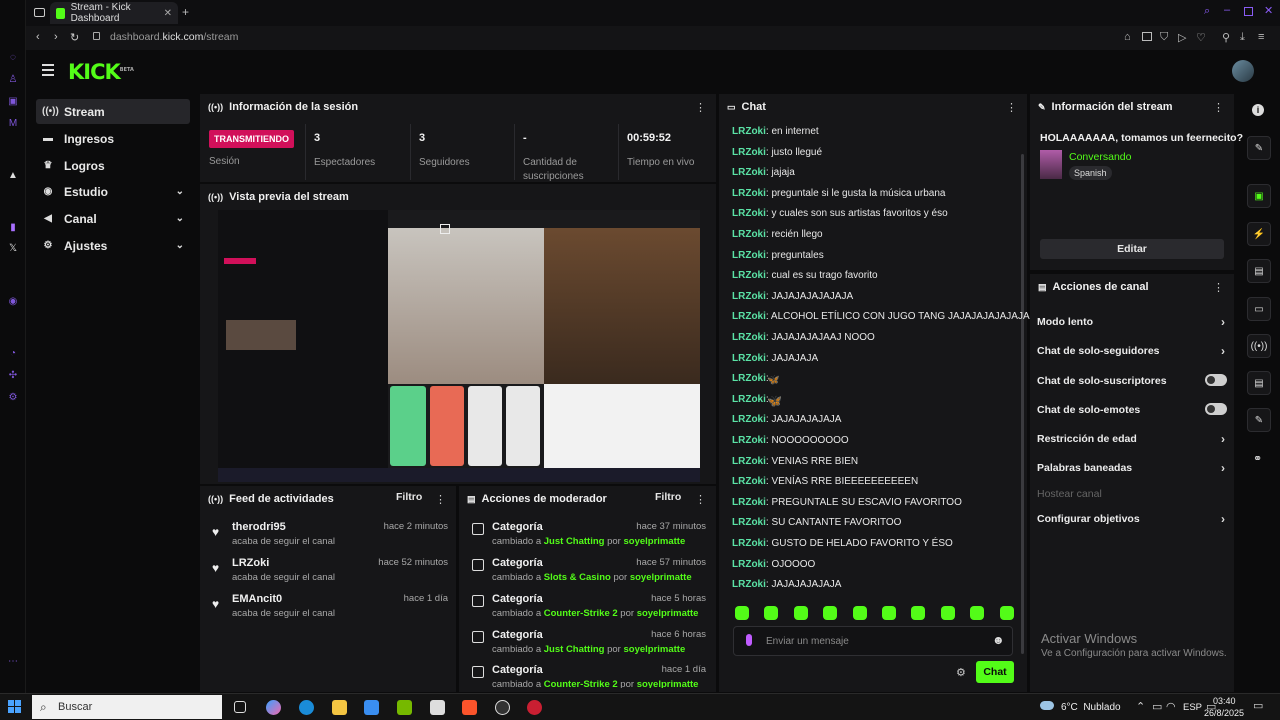 This screenshot has height=720, width=1280. Describe the element at coordinates (469, 707) in the screenshot. I see `brave-icon` at that location.